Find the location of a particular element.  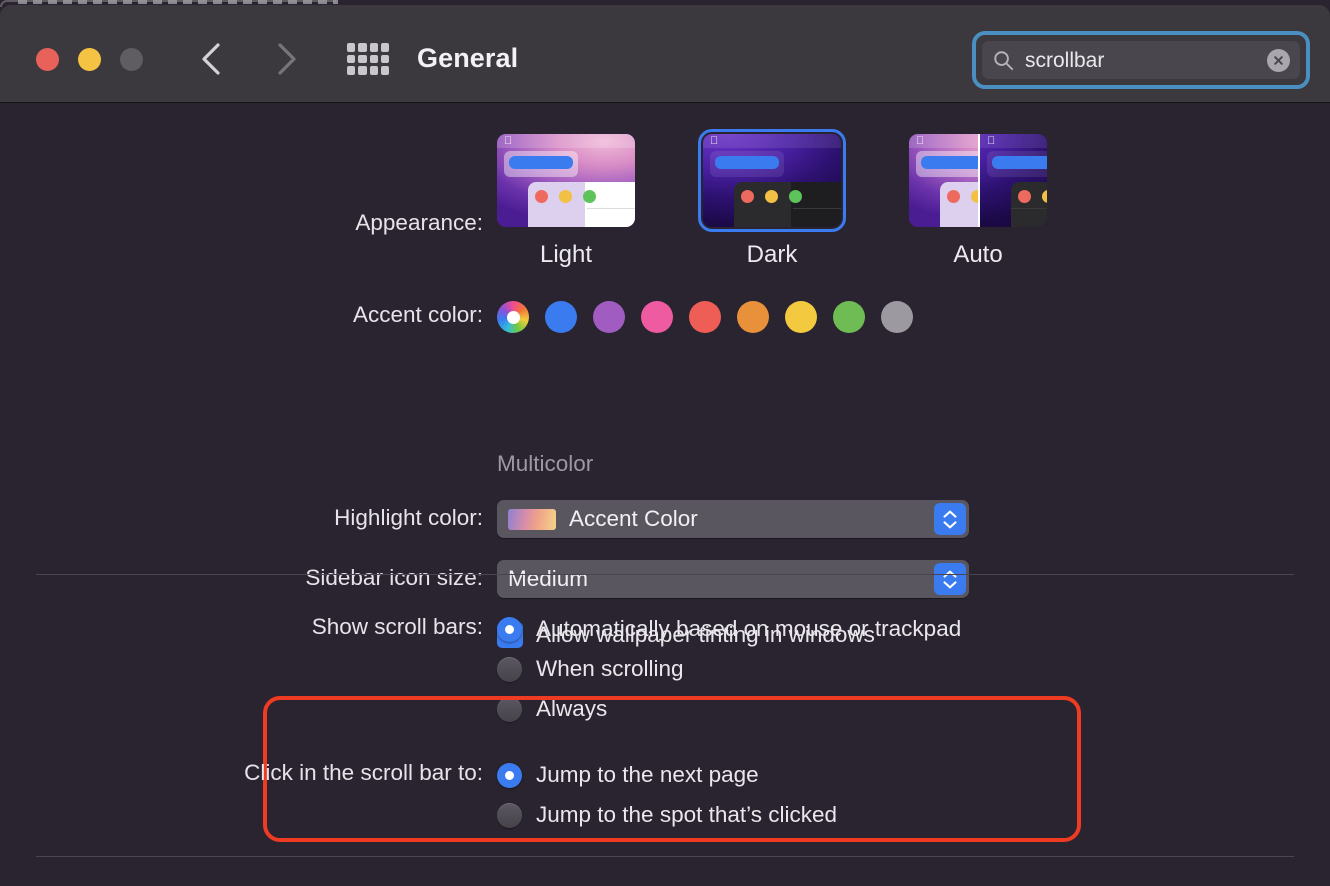

option-label: Automatically based on mouse or trackpad is located at coordinates (749, 628).